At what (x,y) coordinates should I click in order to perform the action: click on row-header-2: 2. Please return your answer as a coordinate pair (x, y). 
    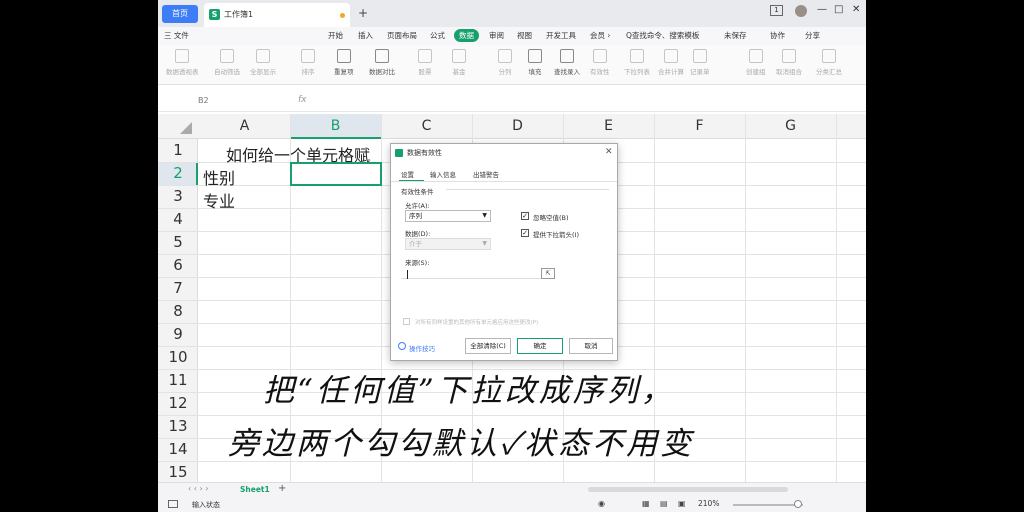
    Looking at the image, I should click on (178, 173).